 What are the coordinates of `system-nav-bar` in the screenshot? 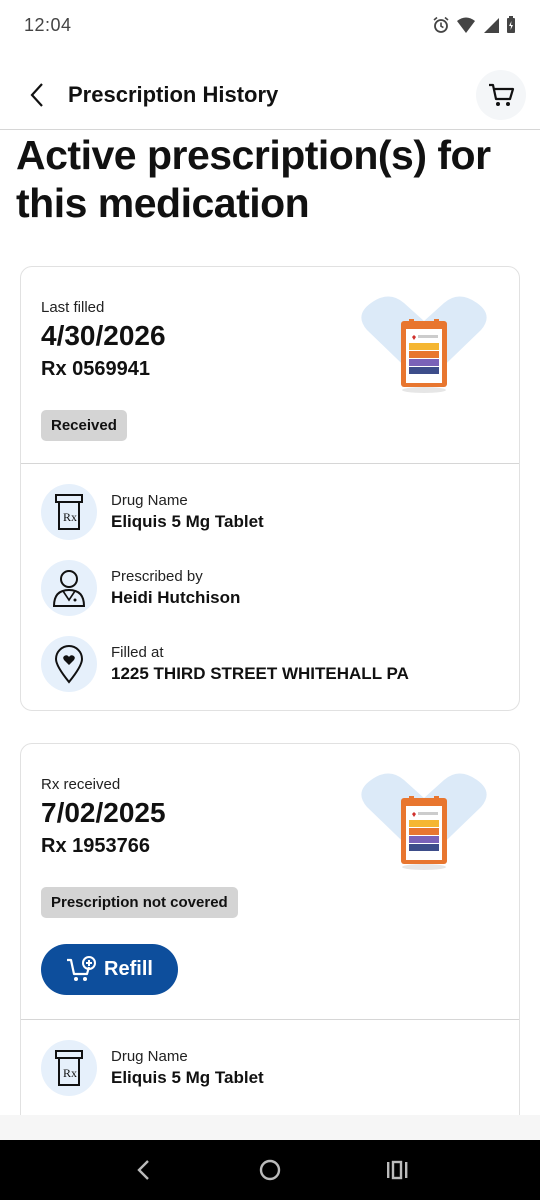 It's located at (270, 1170).